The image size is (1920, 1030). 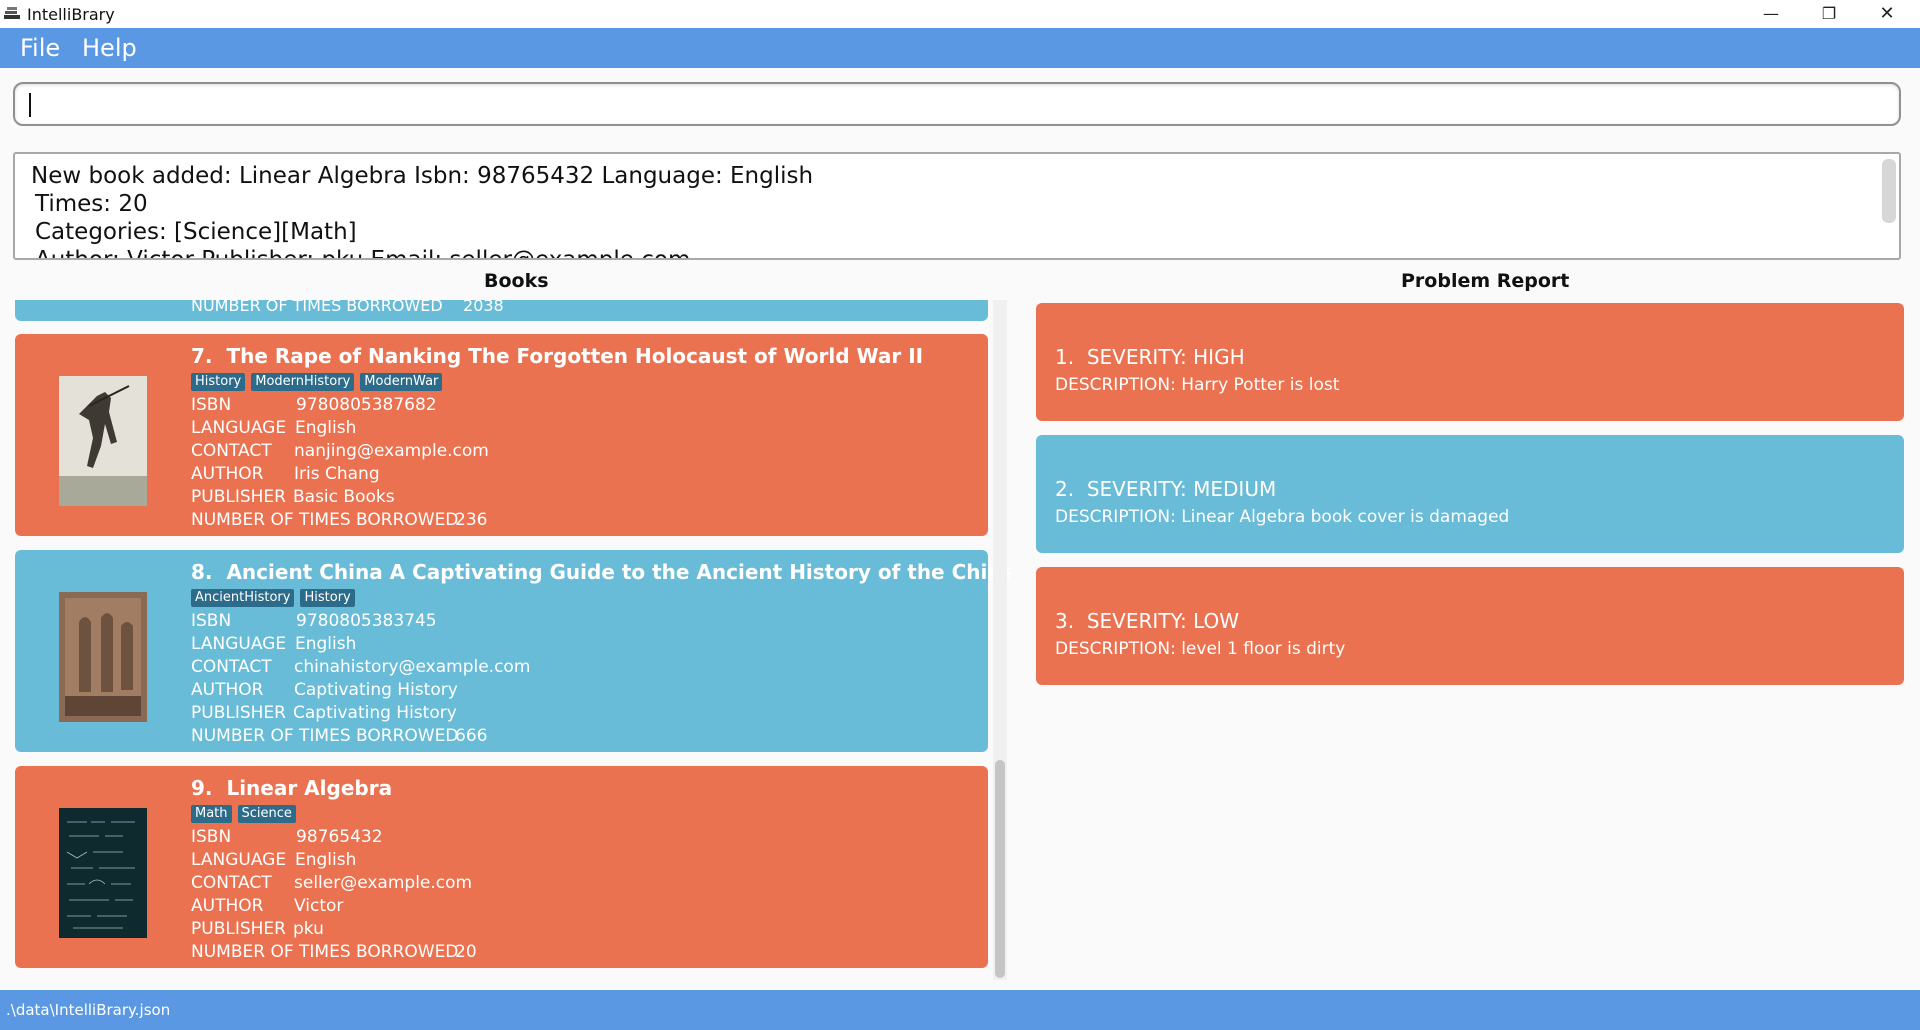 I want to click on tag-label: AncientHistory, so click(x=243, y=598).